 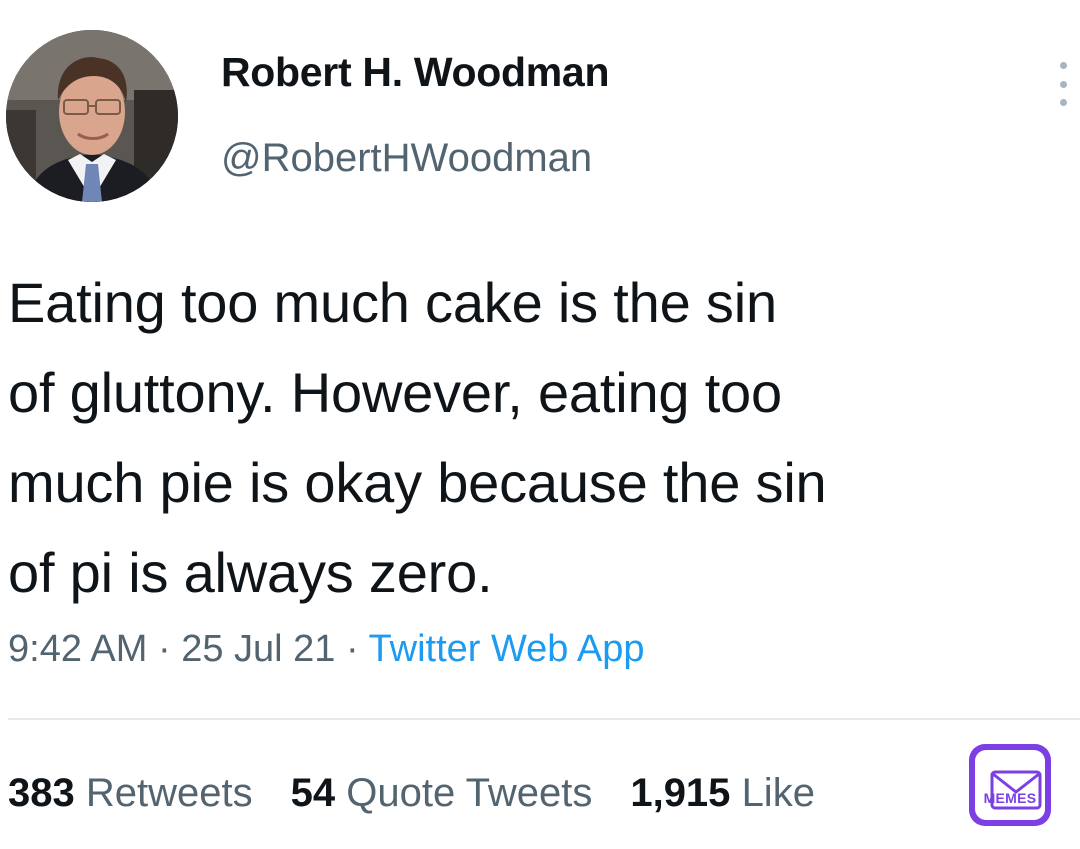 I want to click on likes-stat: 1,915 Like, so click(x=722, y=793).